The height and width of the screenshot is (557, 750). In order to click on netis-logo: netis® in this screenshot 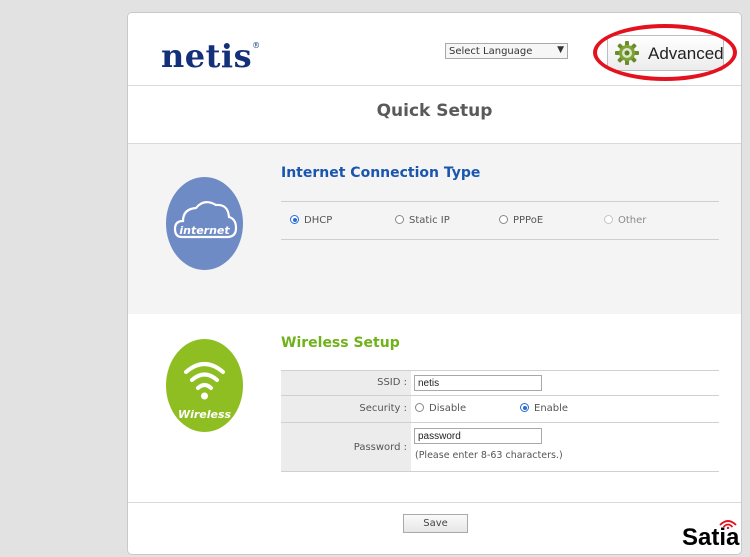, I will do `click(211, 56)`.